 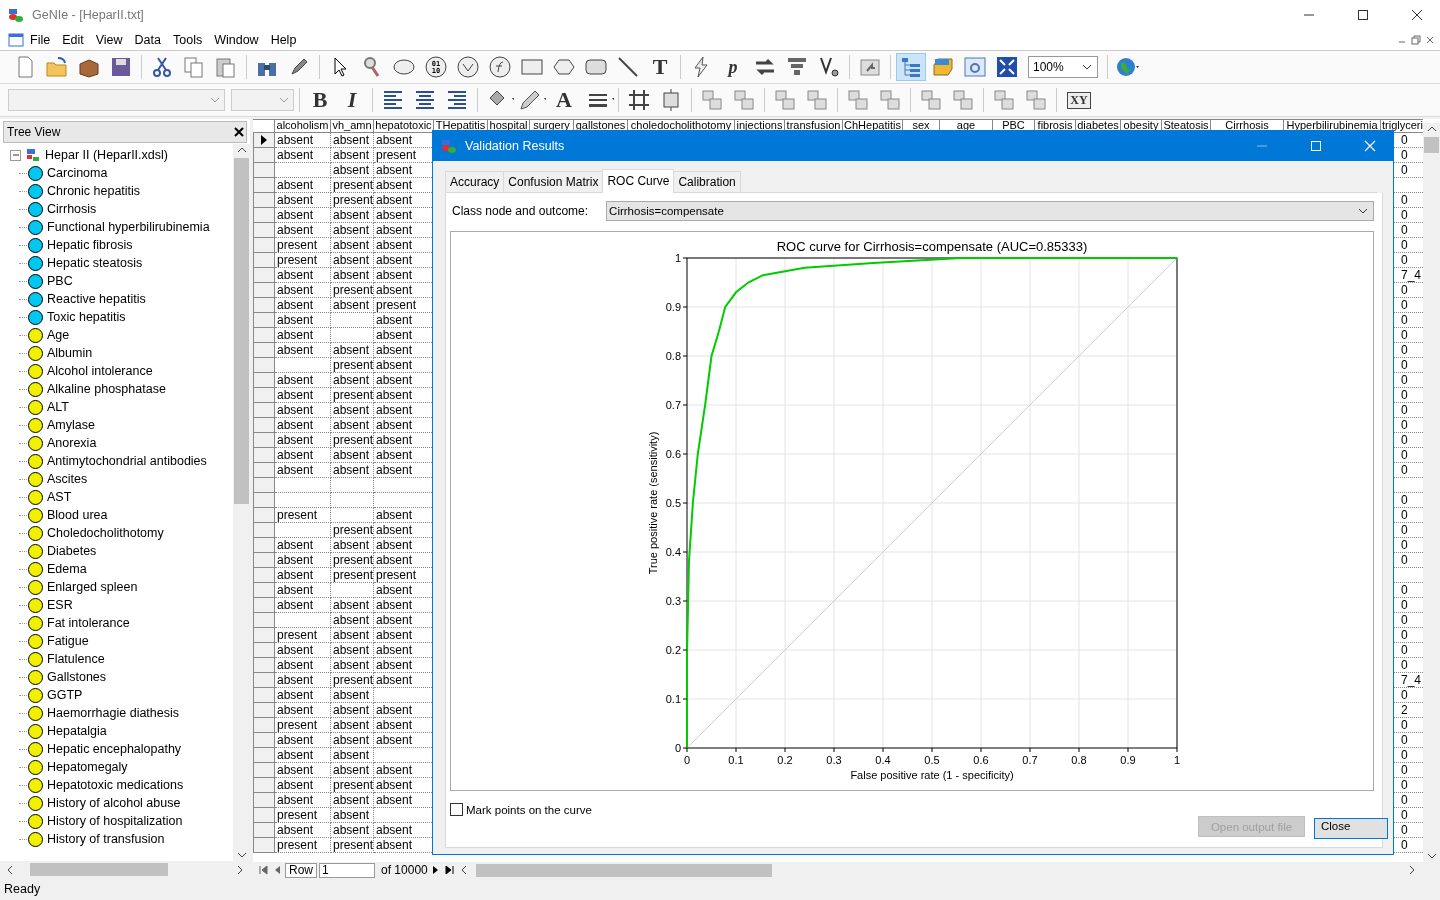 I want to click on tree-item: Reactive hepatitis, so click(x=96, y=299).